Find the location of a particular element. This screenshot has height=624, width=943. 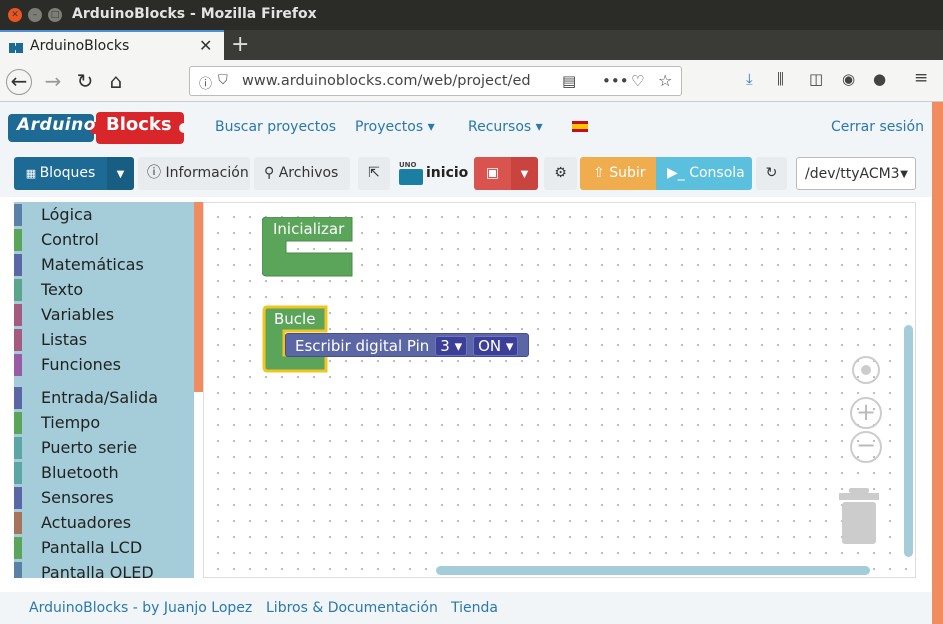

sidebar-category: Sensores is located at coordinates (104, 499).